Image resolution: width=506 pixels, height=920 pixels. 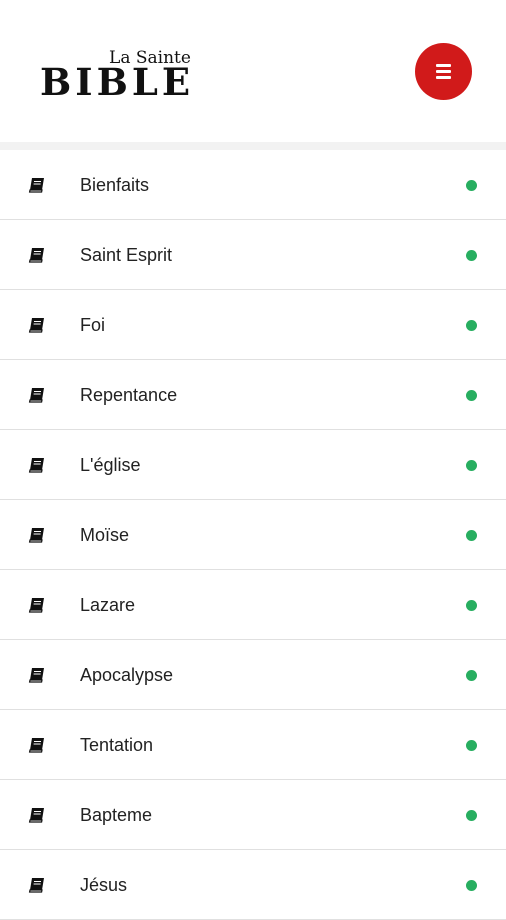 What do you see at coordinates (110, 465) in the screenshot?
I see `list-item-label: L'église` at bounding box center [110, 465].